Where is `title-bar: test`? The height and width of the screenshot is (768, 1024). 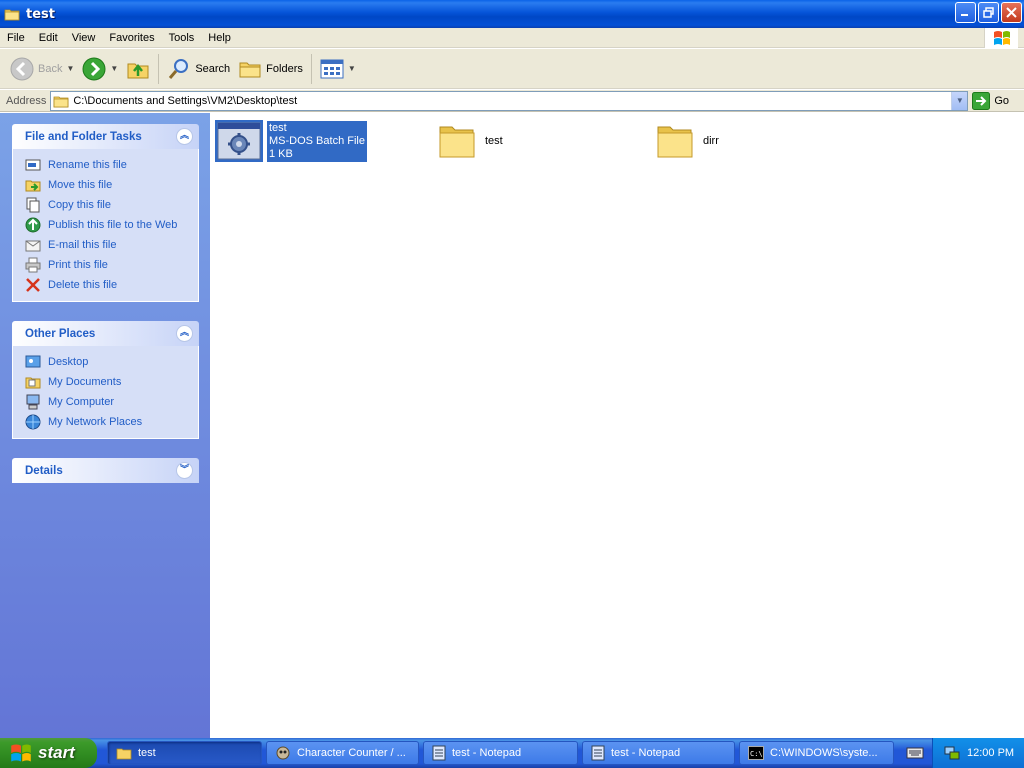 title-bar: test is located at coordinates (512, 14).